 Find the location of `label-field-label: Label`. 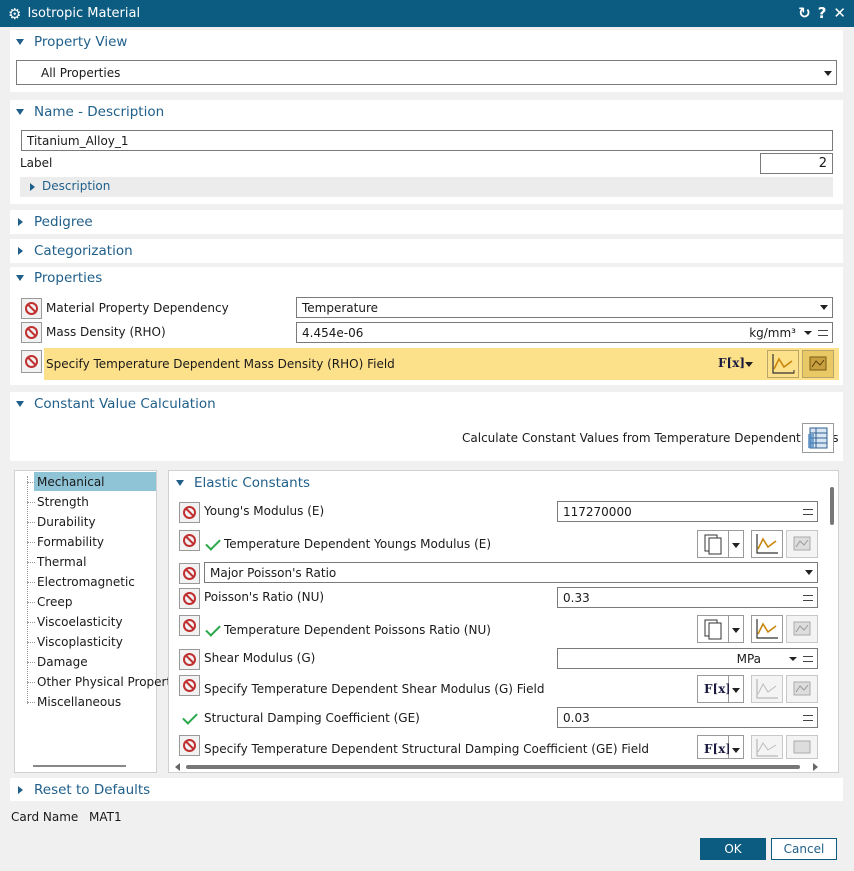

label-field-label: Label is located at coordinates (36, 163).